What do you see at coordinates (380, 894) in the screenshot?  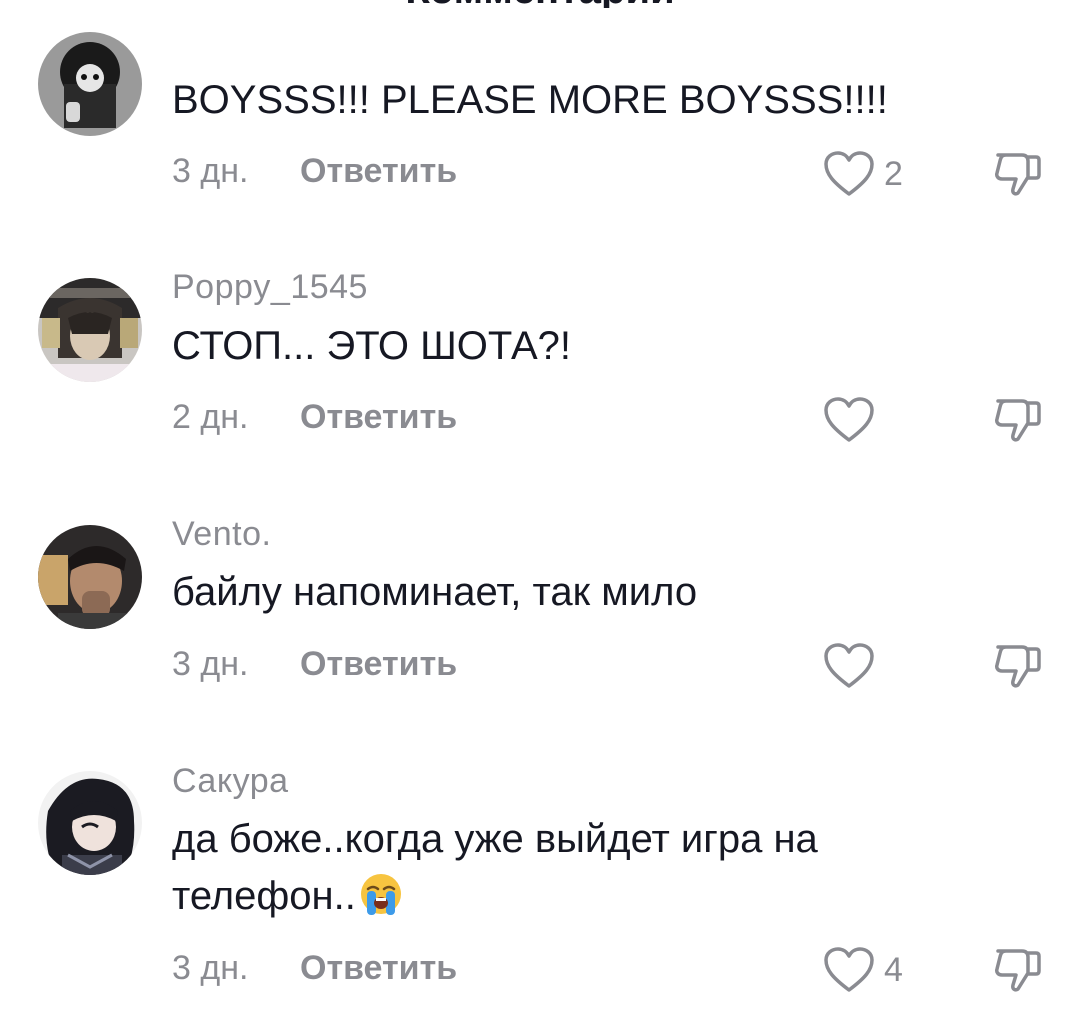 I see `loudly-crying-face-emoji` at bounding box center [380, 894].